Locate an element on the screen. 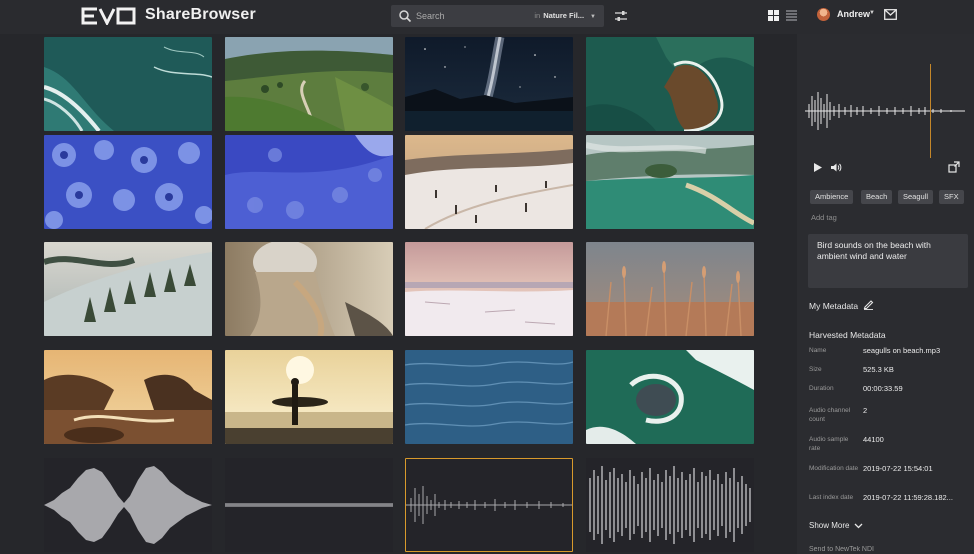  audio-preview-waveform is located at coordinates (885, 111).